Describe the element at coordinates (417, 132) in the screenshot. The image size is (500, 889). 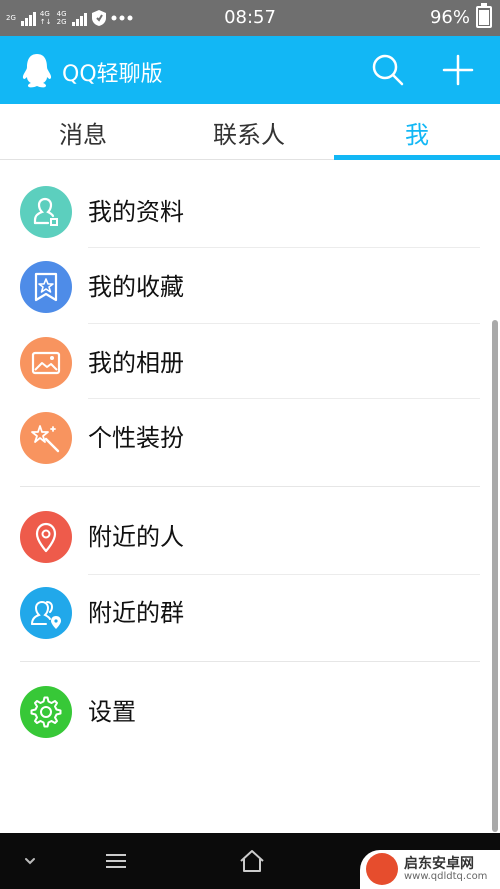
I see `tab-me: 我` at that location.